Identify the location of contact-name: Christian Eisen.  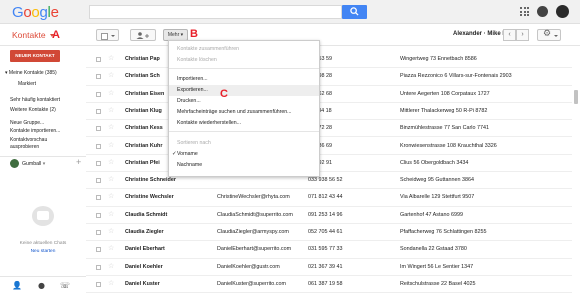
(144, 94).